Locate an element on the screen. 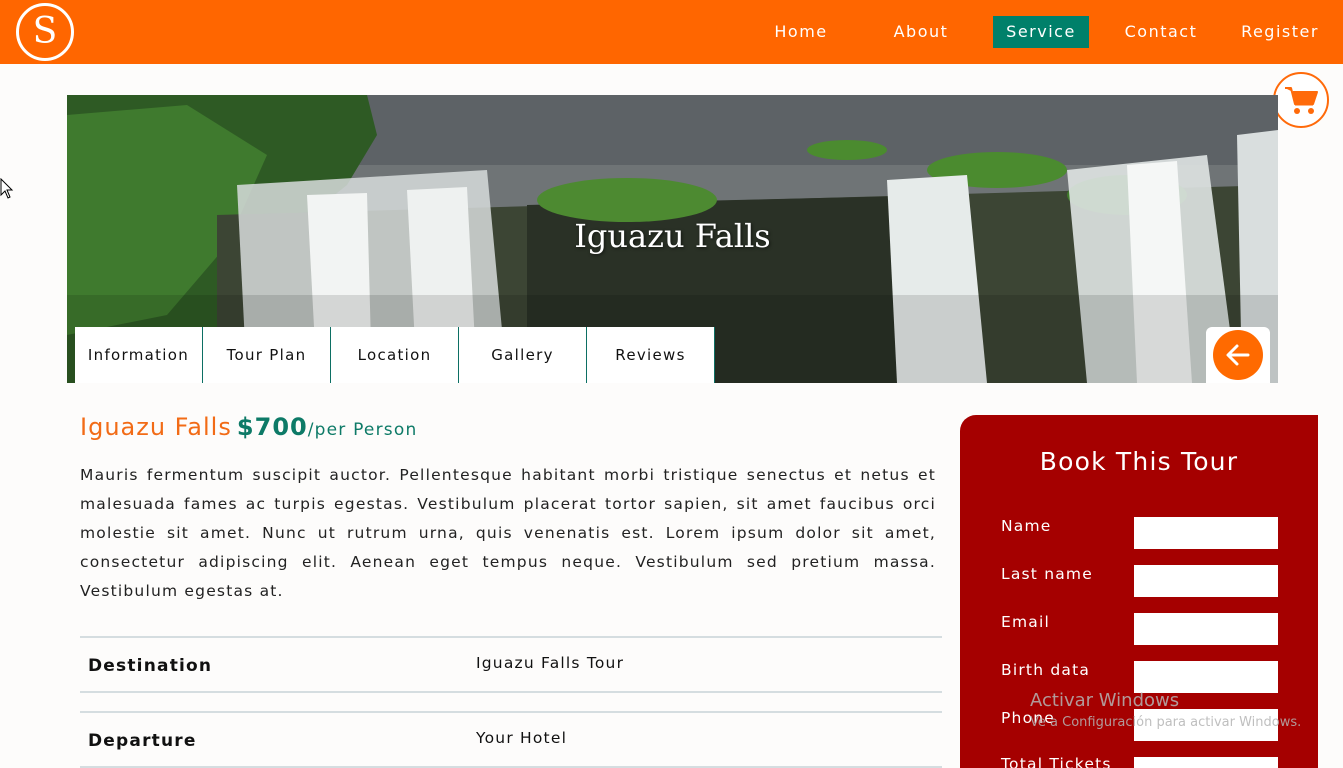 The width and height of the screenshot is (1343, 768). email-input is located at coordinates (1206, 629).